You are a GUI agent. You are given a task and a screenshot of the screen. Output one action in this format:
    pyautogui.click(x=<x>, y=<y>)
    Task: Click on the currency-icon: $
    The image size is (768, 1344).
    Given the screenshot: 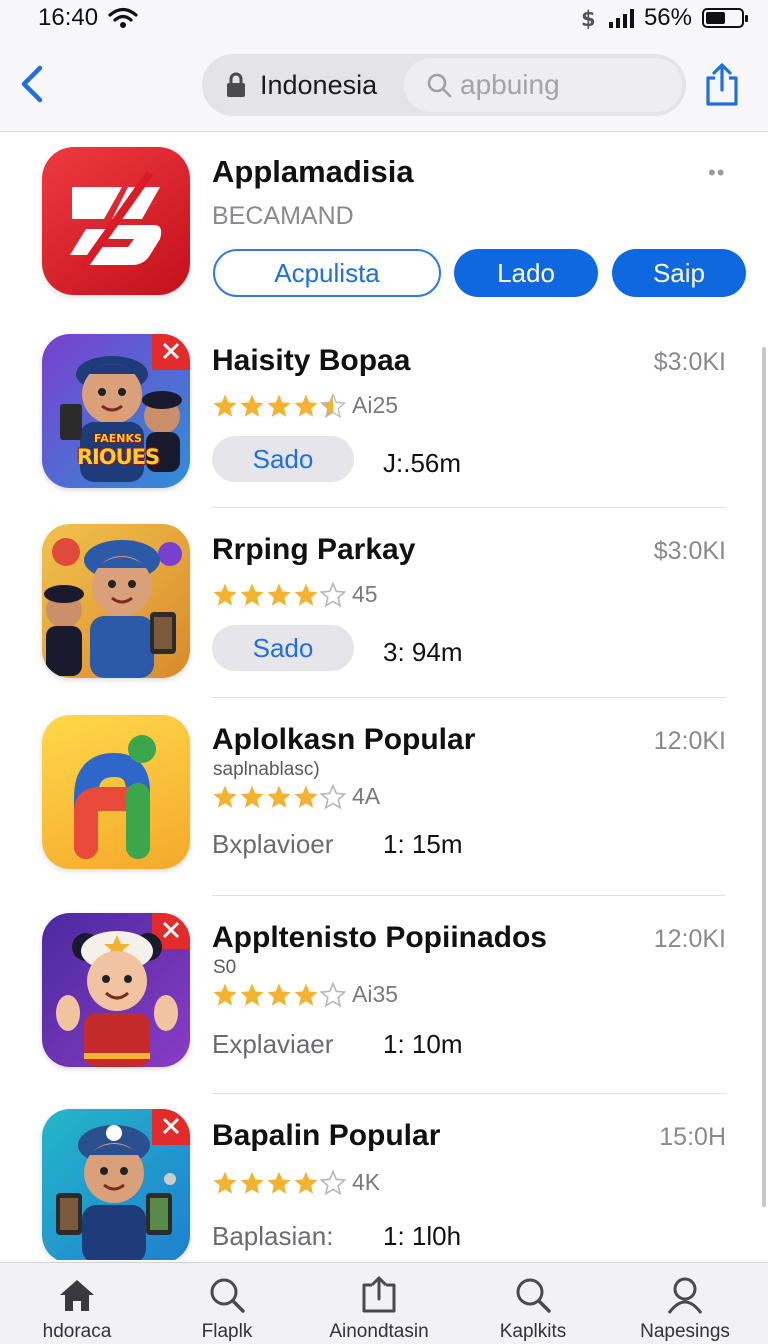 What is the action you would take?
    pyautogui.click(x=588, y=18)
    